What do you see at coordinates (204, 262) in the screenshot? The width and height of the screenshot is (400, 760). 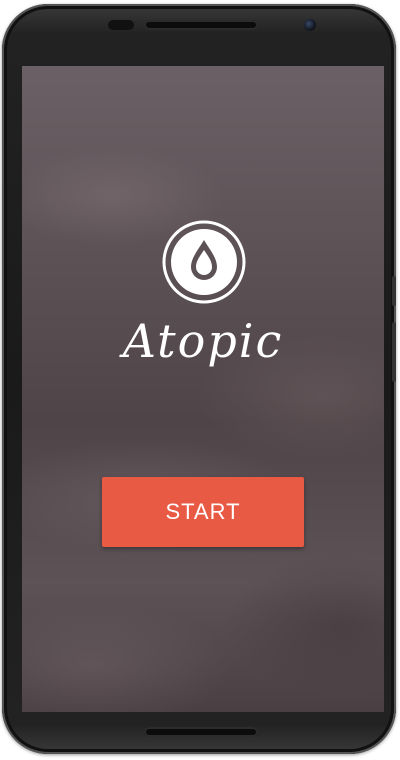 I see `water-drop-icon` at bounding box center [204, 262].